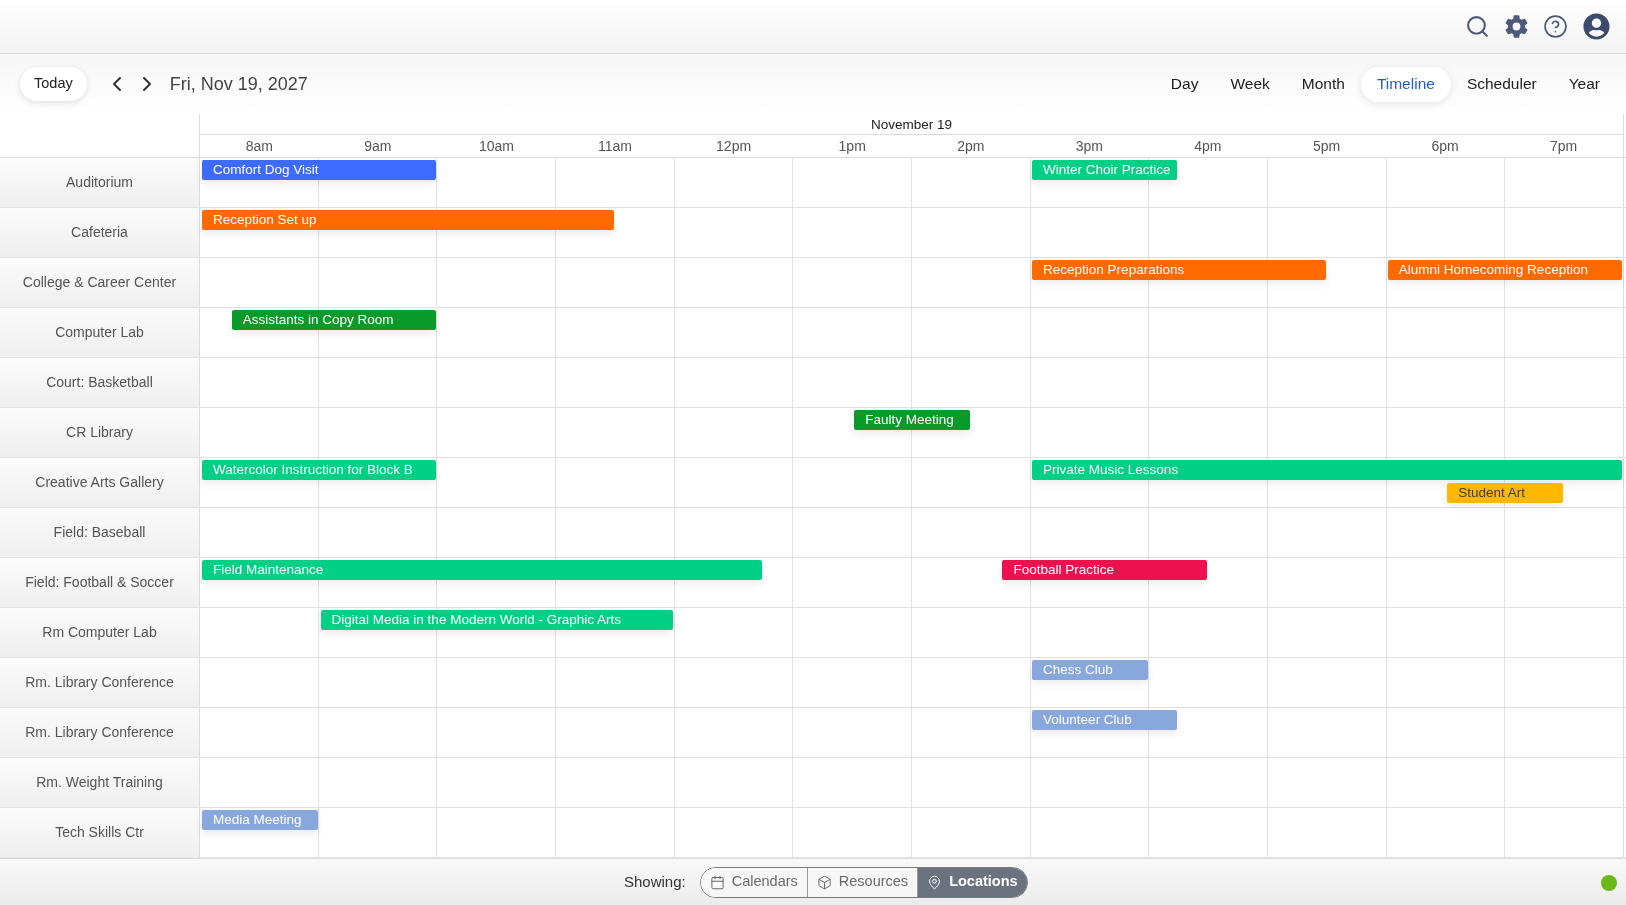  I want to click on showing-label: Showing:, so click(655, 881).